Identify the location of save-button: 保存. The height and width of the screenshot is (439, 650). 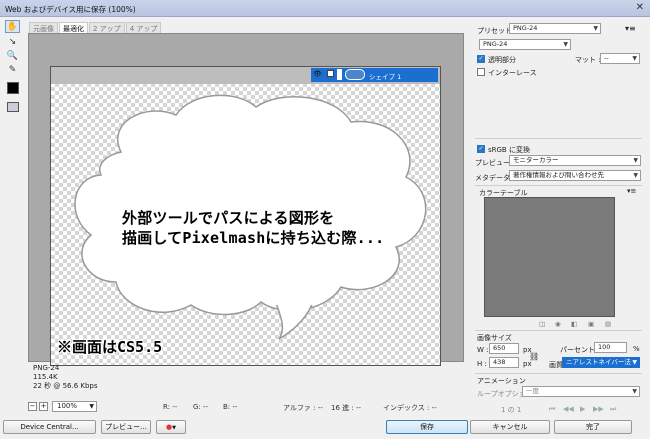
(427, 427).